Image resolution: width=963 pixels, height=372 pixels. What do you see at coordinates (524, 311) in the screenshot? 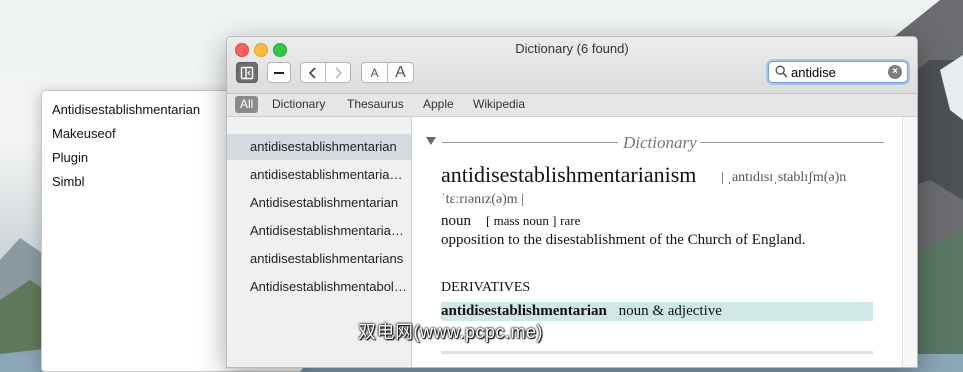
I see `derivative-word: antidisestablishmentarian` at bounding box center [524, 311].